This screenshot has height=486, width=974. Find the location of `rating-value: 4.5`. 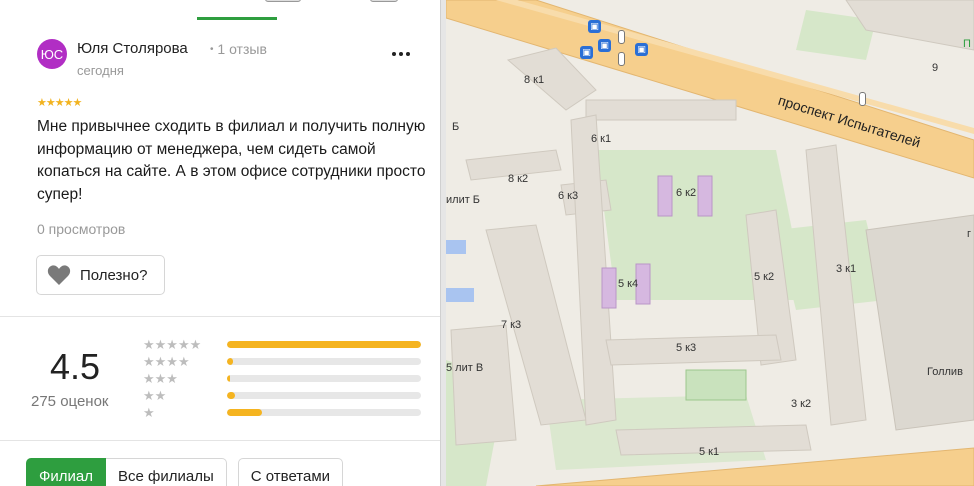

rating-value: 4.5 is located at coordinates (75, 366).